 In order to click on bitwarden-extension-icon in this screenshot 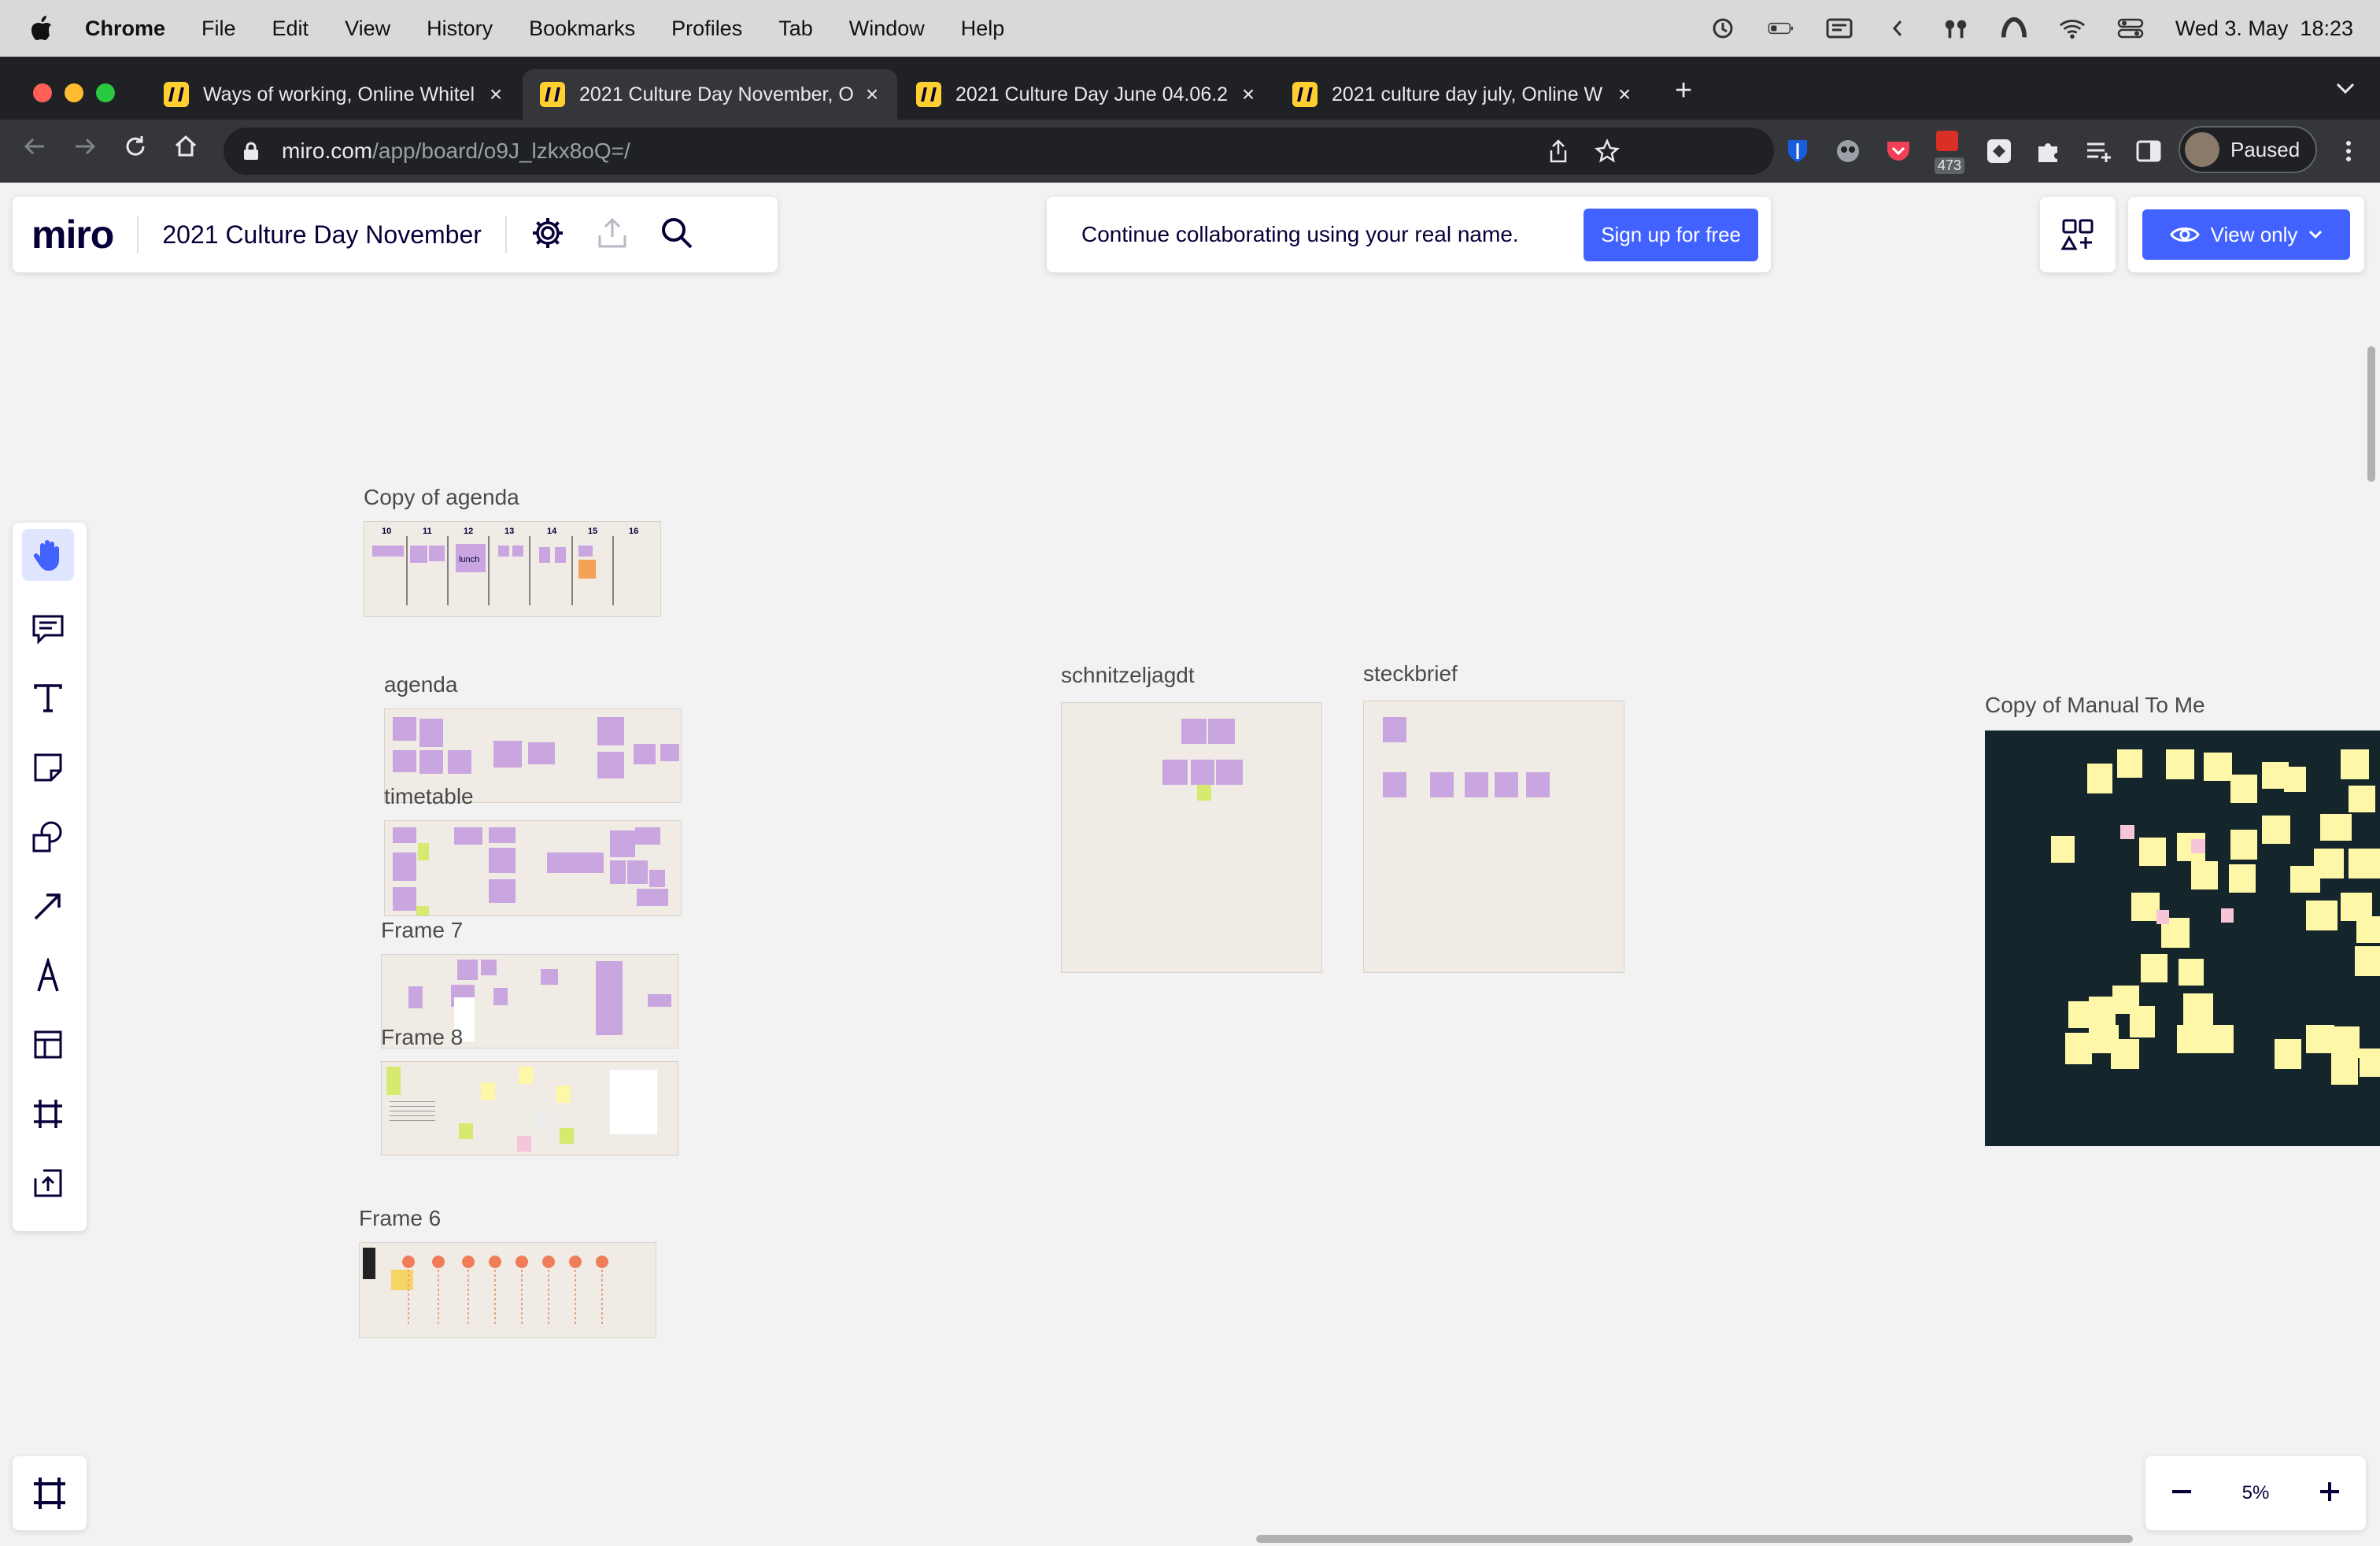, I will do `click(1797, 151)`.